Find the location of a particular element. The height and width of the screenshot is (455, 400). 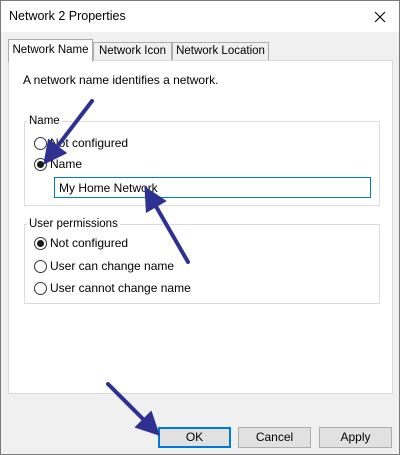

window-title: Network 2 Properties is located at coordinates (67, 16).